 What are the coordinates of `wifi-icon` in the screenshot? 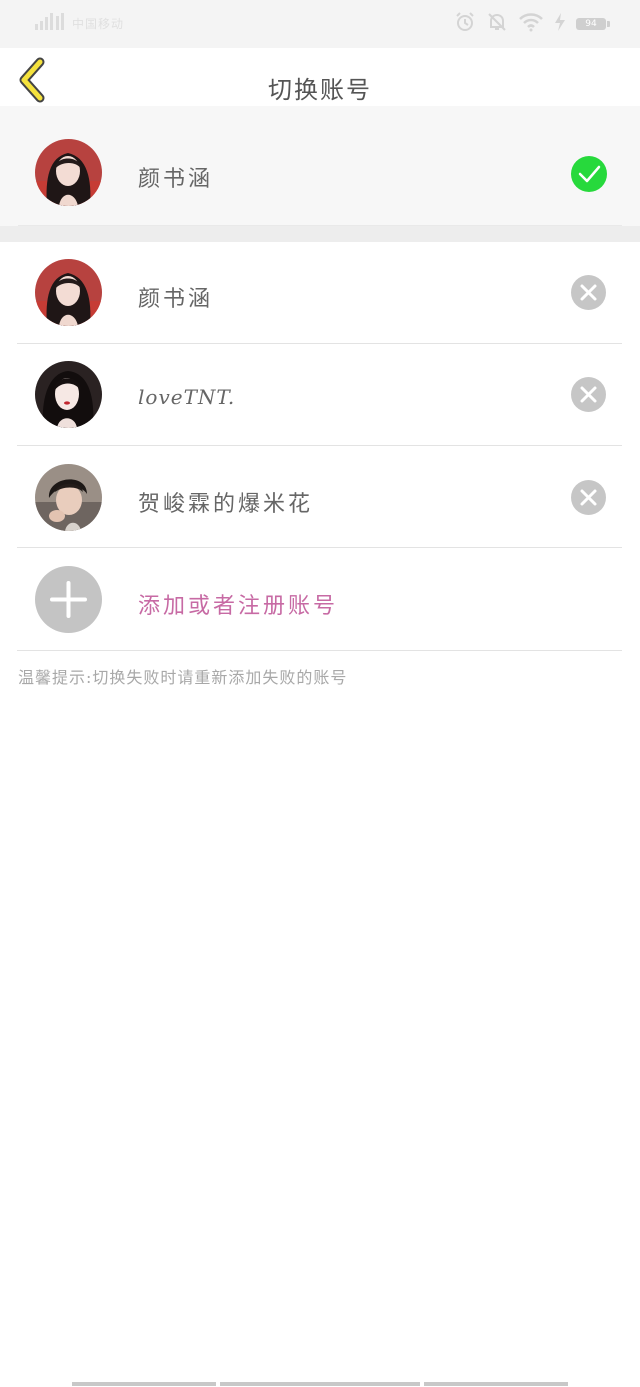 It's located at (531, 24).